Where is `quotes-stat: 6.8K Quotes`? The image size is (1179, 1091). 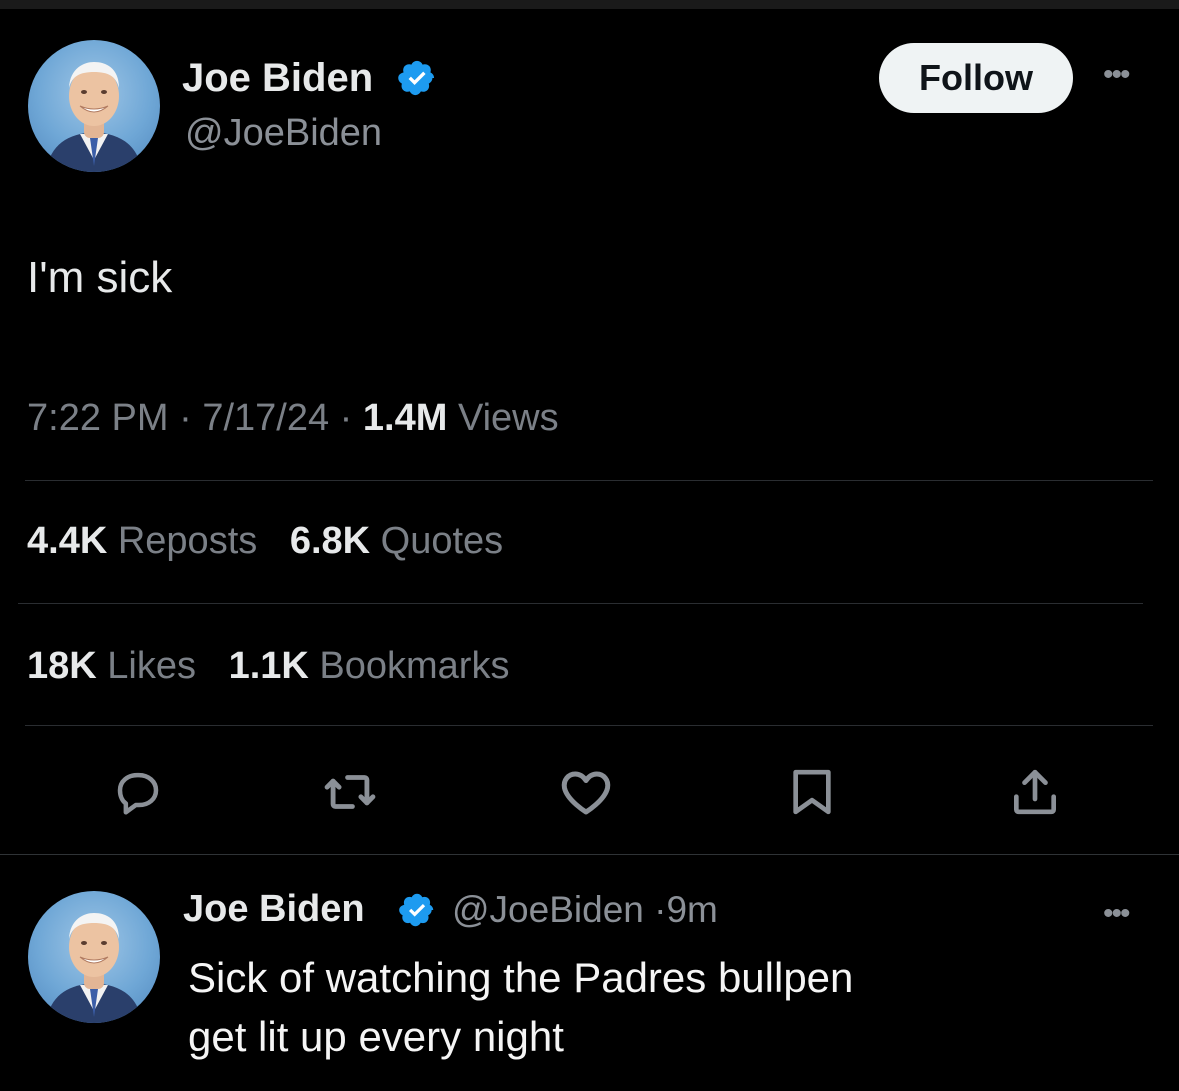
quotes-stat: 6.8K Quotes is located at coordinates (396, 541).